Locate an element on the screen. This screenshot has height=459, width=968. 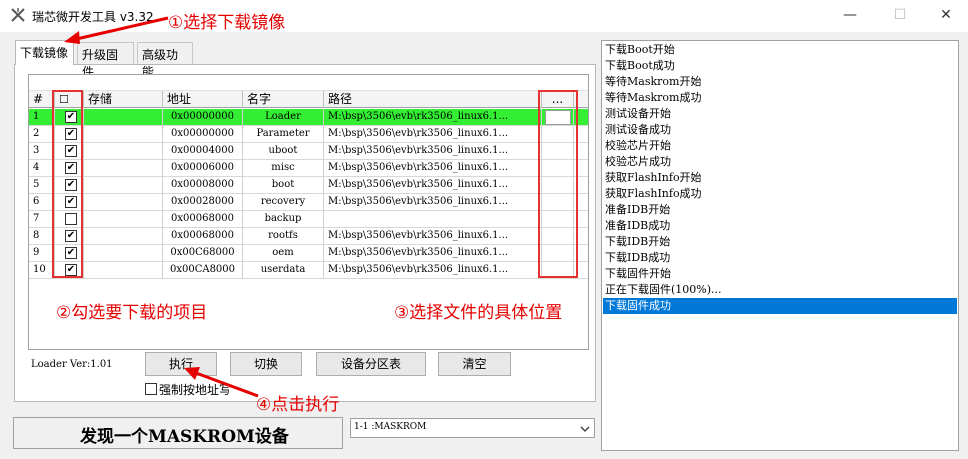
app-icon is located at coordinates (18, 15).